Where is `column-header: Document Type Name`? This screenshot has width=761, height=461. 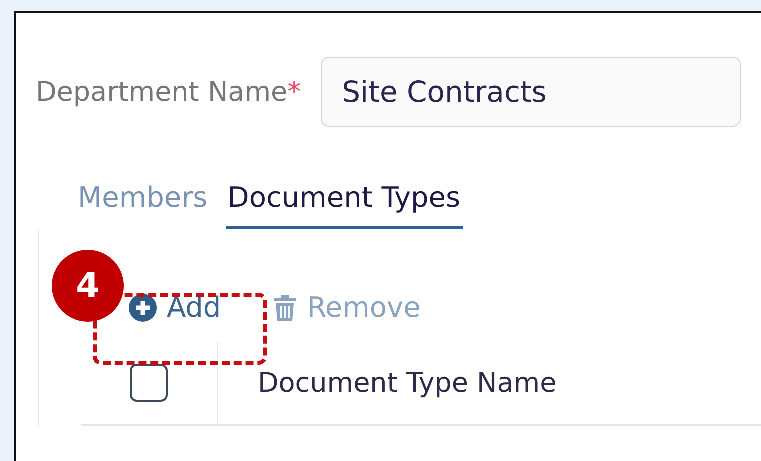 column-header: Document Type Name is located at coordinates (407, 383).